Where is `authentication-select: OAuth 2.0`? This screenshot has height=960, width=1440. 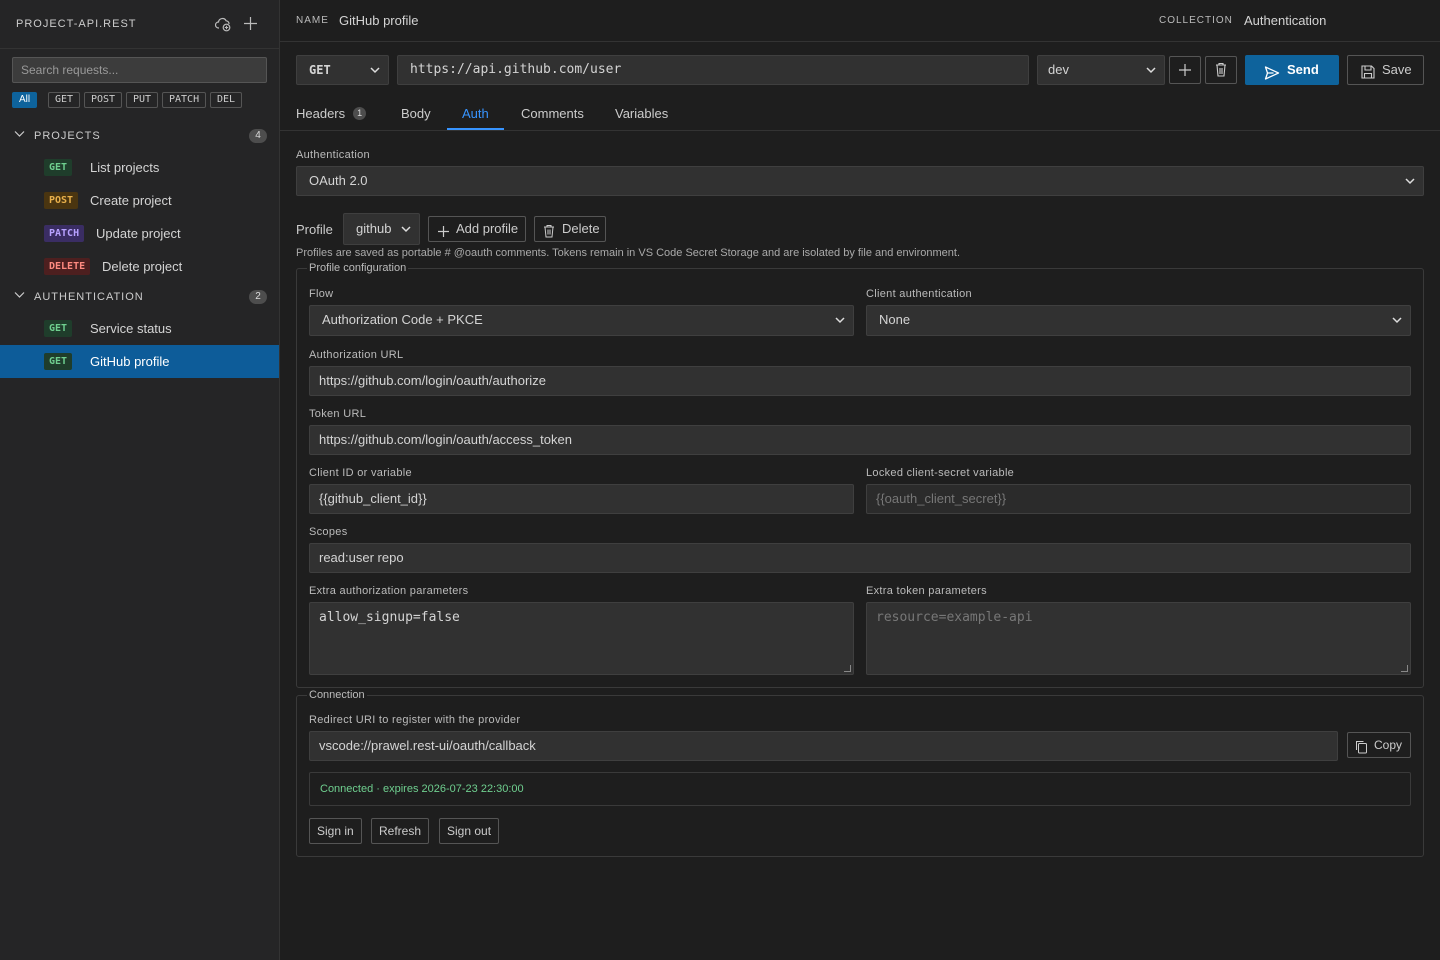
authentication-select: OAuth 2.0 is located at coordinates (860, 181).